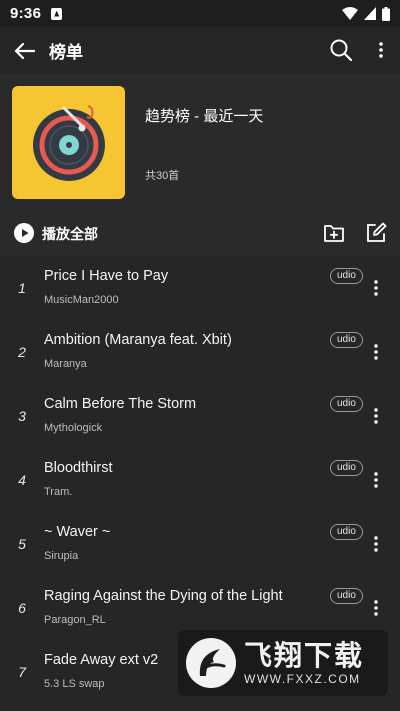  I want to click on watermark-url: WWW.FXXZ.COM, so click(302, 679).